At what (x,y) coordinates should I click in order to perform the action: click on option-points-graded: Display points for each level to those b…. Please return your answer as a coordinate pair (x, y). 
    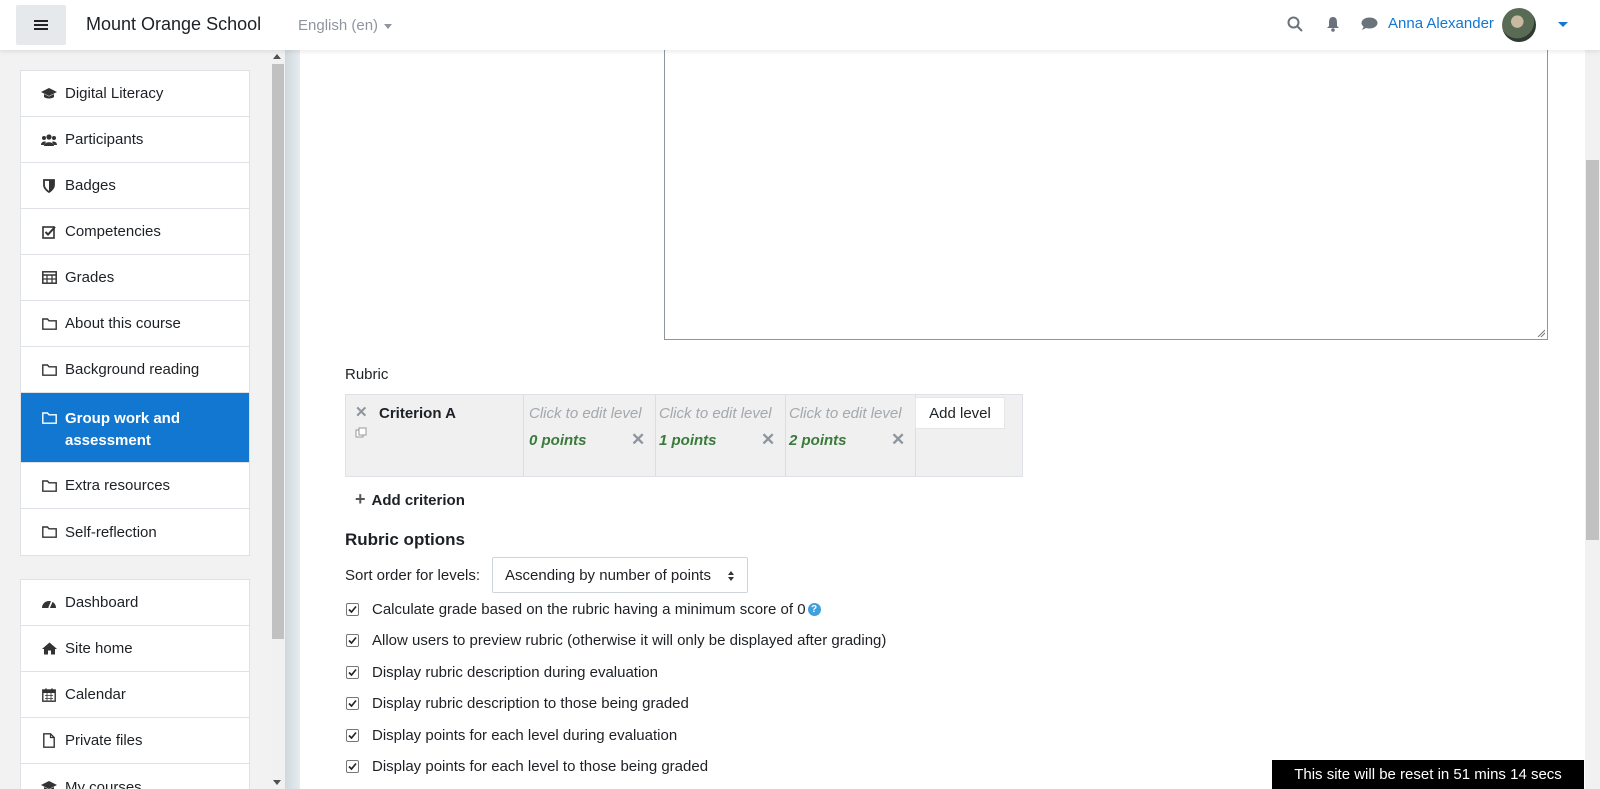
    Looking at the image, I should click on (527, 766).